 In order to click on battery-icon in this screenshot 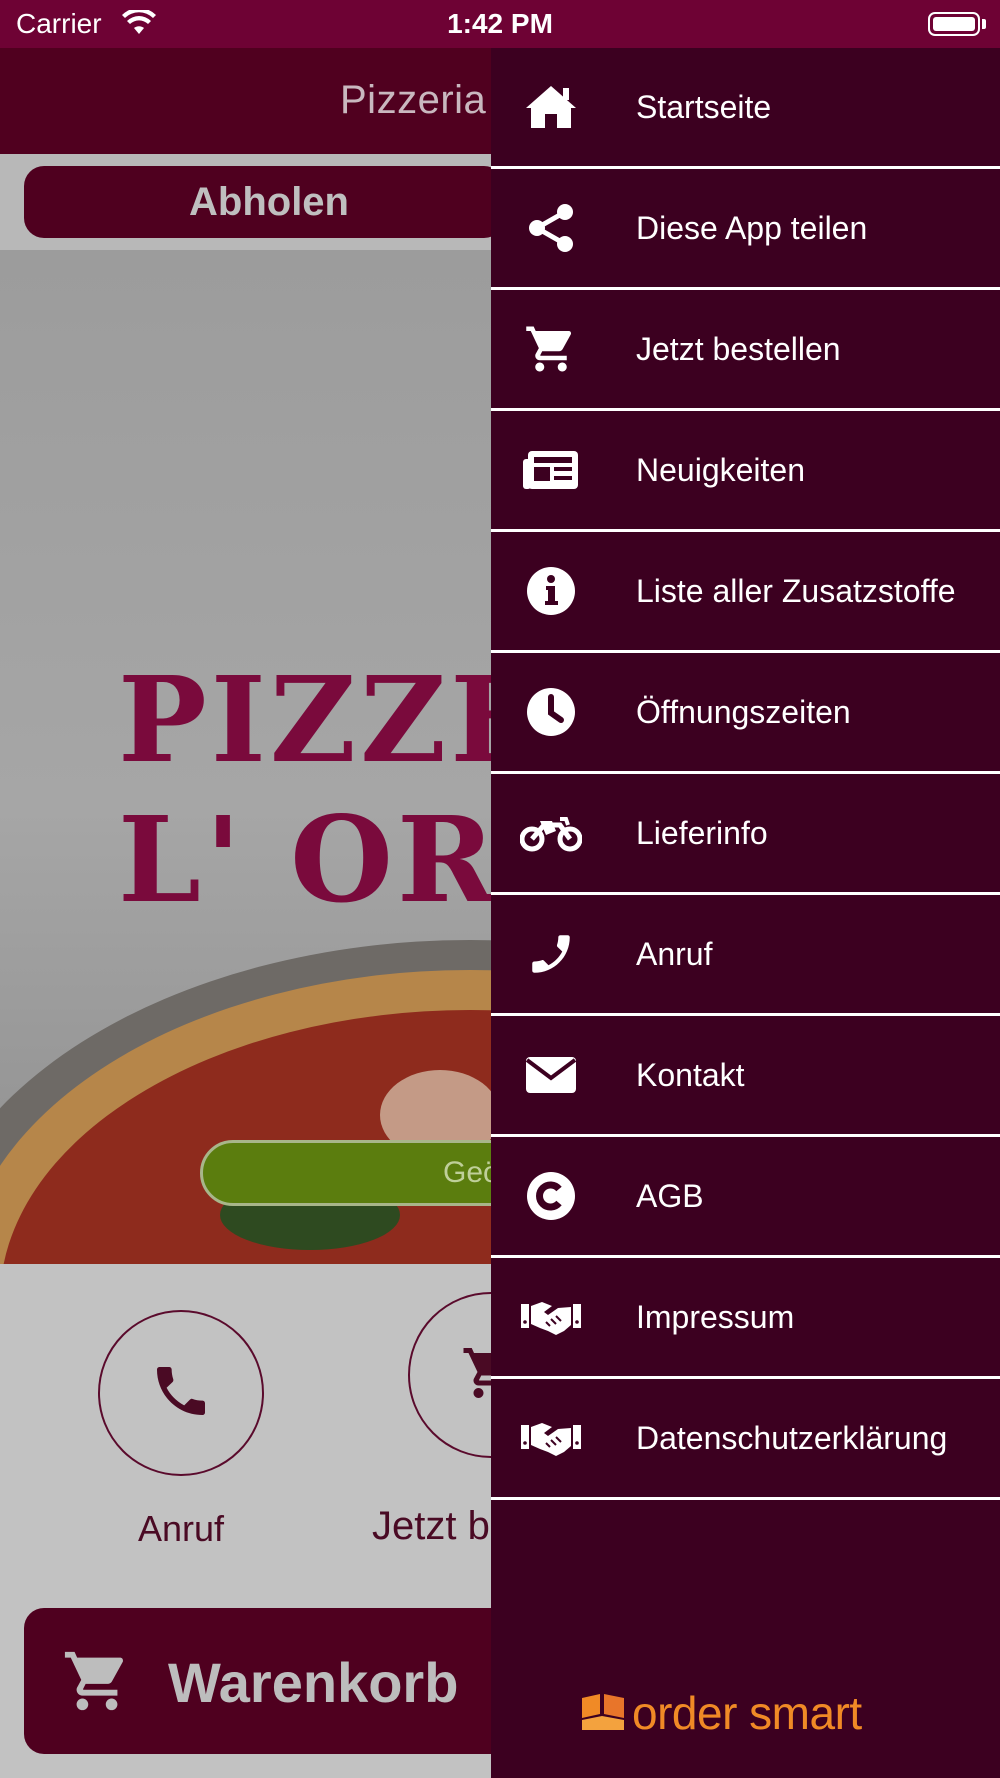, I will do `click(954, 24)`.